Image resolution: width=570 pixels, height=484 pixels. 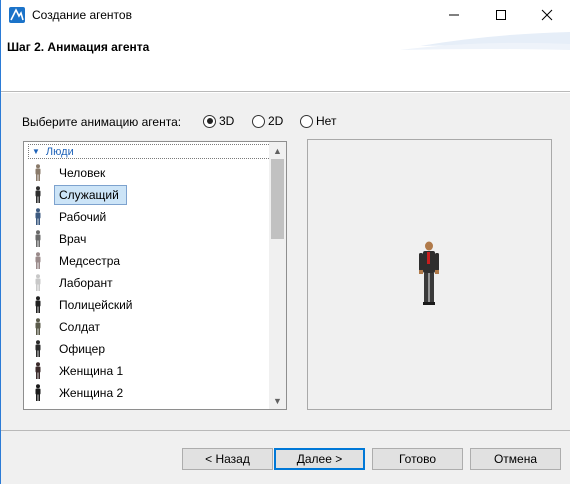 I want to click on radio-3d: 3D, so click(x=218, y=121).